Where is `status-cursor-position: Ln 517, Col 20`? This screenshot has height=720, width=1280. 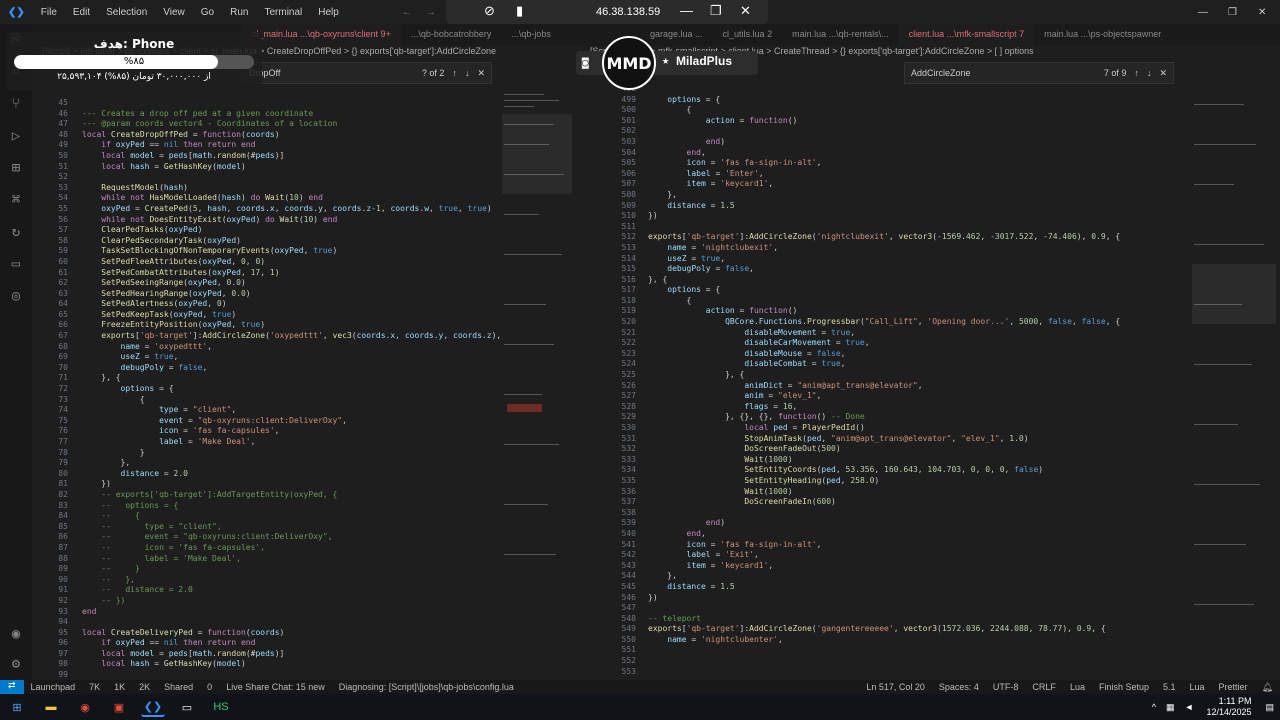
status-cursor-position: Ln 517, Col 20 is located at coordinates (895, 687).